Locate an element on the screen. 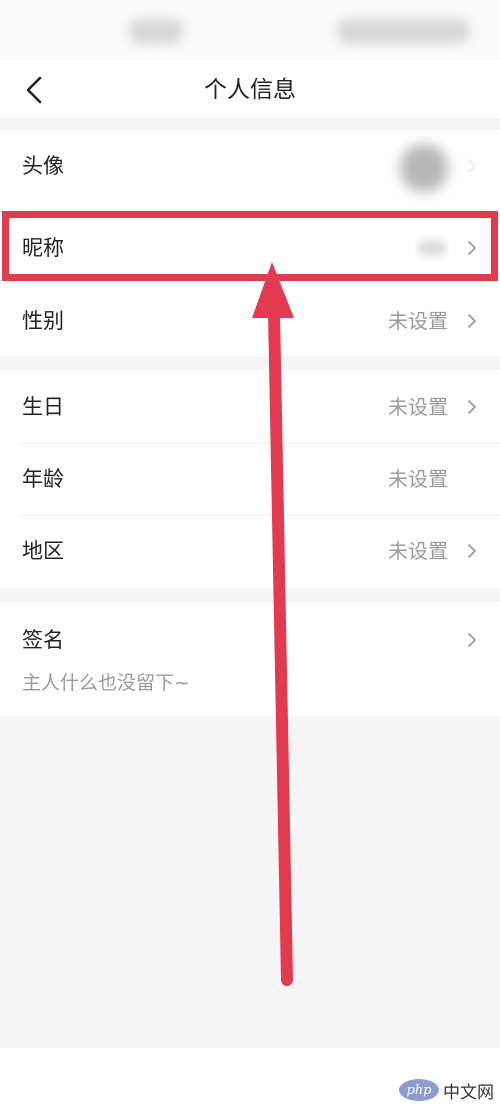 The height and width of the screenshot is (1111, 500). watermark-text: 中文网 is located at coordinates (468, 1092).